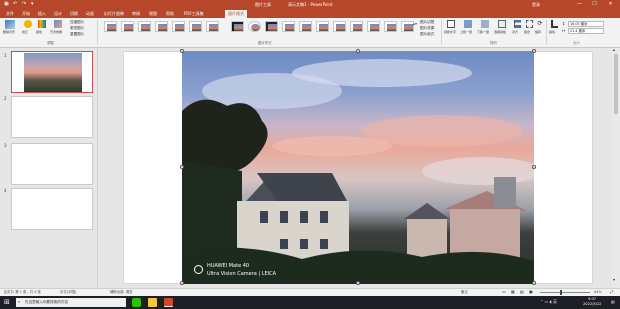 Image resolution: width=620 pixels, height=309 pixels. What do you see at coordinates (74, 14) in the screenshot?
I see `tab-transitions: 切换` at bounding box center [74, 14].